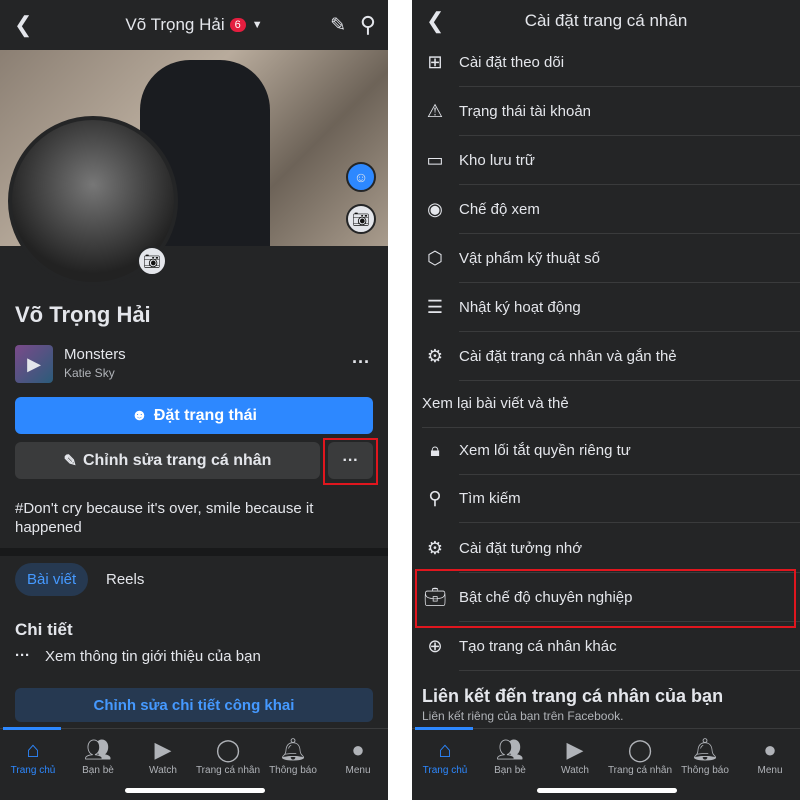 The width and height of the screenshot is (800, 800). I want to click on details-more-icon: ···, so click(22, 655).